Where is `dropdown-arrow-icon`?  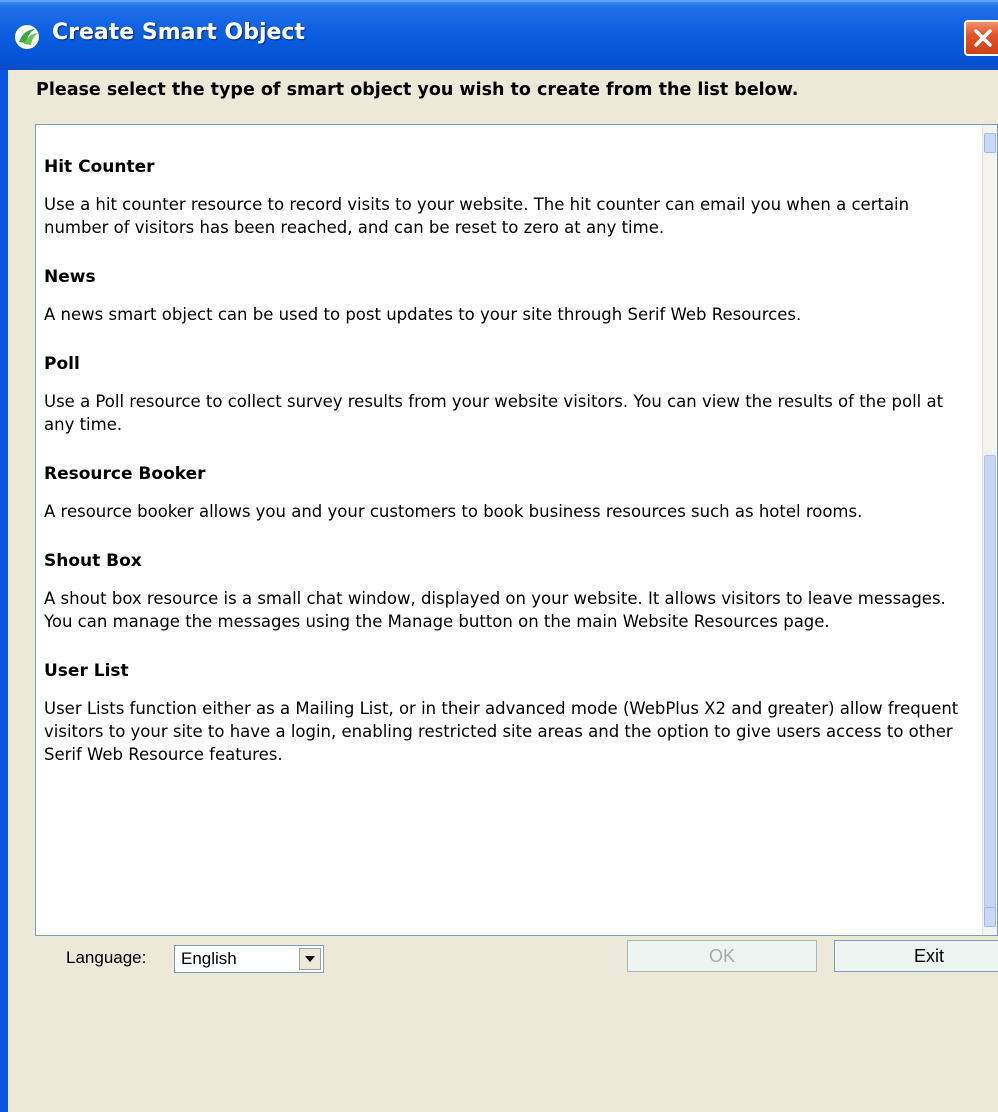 dropdown-arrow-icon is located at coordinates (310, 959).